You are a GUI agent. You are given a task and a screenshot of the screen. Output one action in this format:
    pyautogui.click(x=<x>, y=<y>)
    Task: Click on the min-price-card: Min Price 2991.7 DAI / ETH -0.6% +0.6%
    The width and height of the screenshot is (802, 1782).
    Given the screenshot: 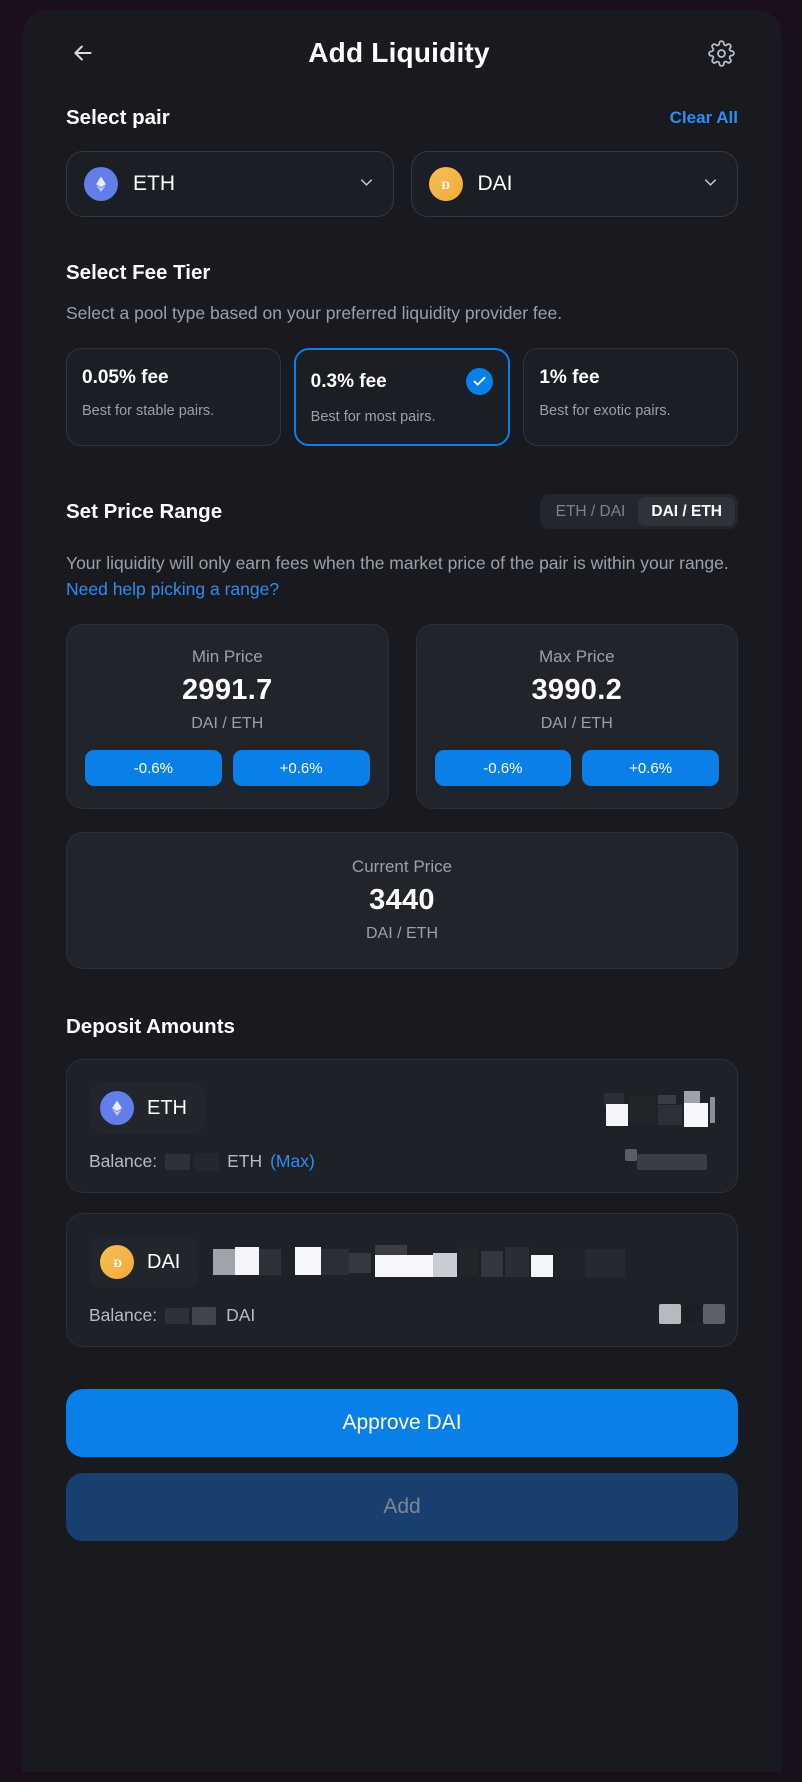 What is the action you would take?
    pyautogui.click(x=227, y=717)
    